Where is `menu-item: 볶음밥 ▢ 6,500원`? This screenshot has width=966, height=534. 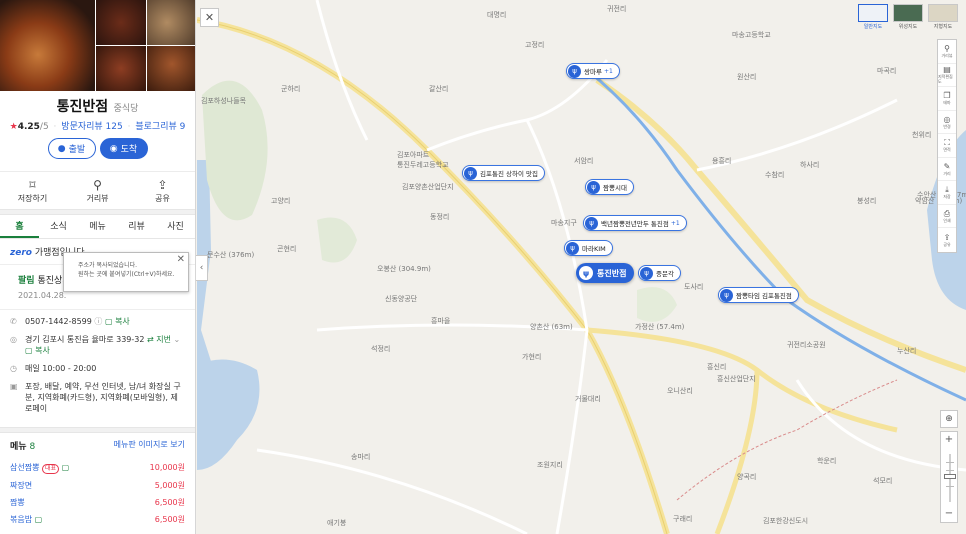
menu-item: 볶음밥 ▢ 6,500원 is located at coordinates (97, 519).